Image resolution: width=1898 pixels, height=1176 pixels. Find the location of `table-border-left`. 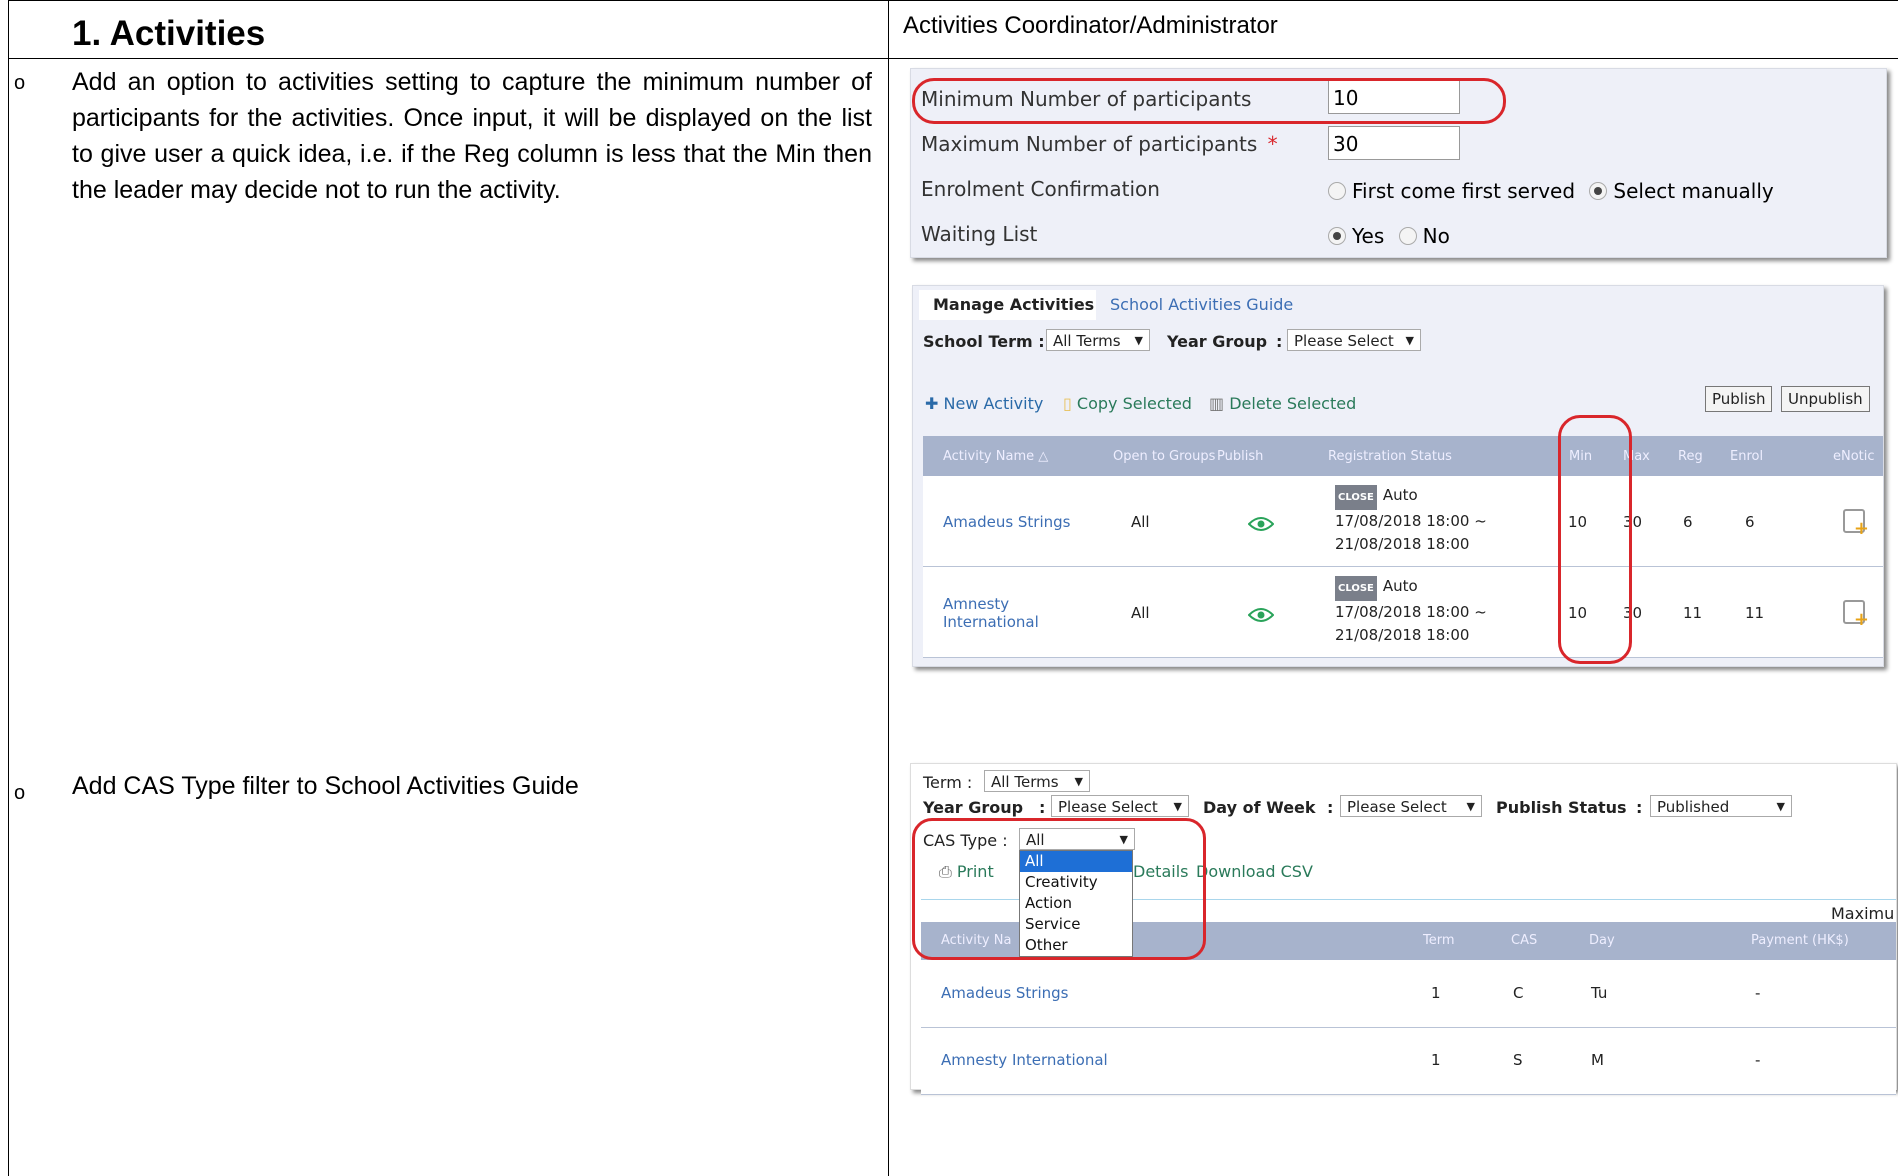

table-border-left is located at coordinates (8, 588).